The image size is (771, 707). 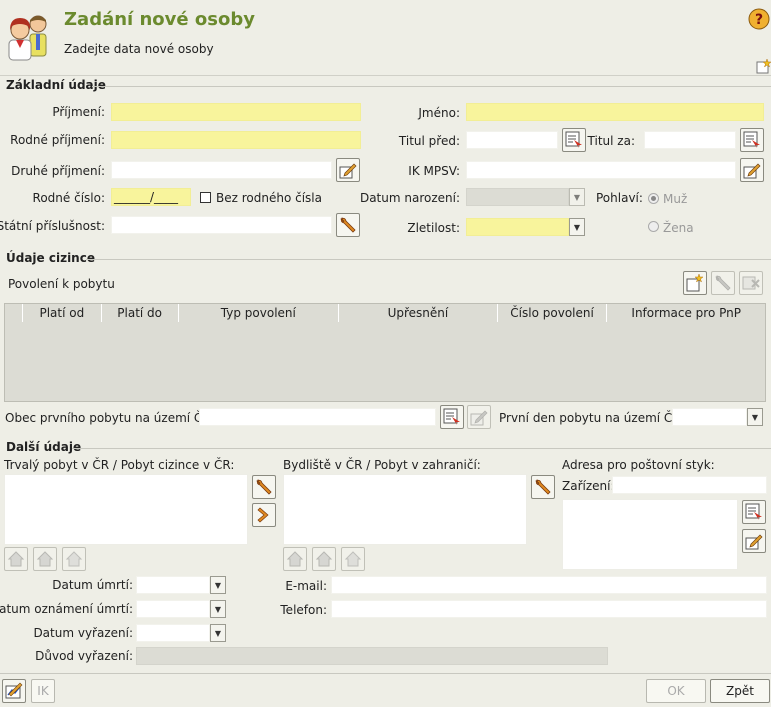 I want to click on obec-field, so click(x=317, y=417).